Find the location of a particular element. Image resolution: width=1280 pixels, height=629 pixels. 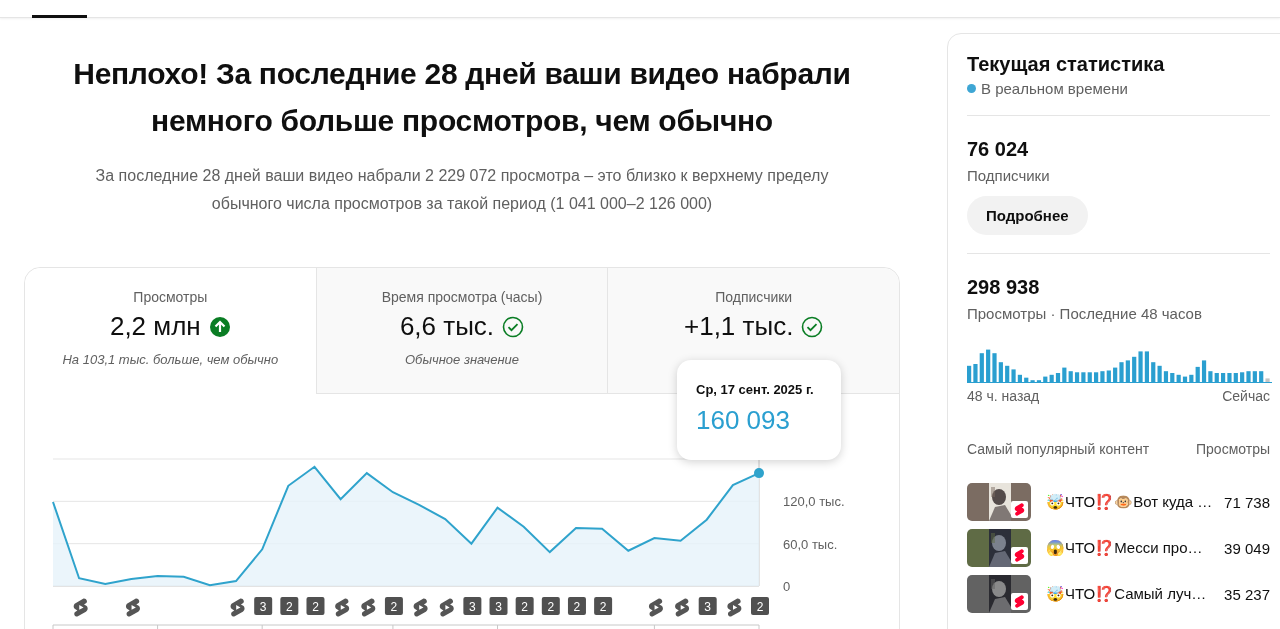

axis-label: 60,0 тыс. is located at coordinates (810, 544).